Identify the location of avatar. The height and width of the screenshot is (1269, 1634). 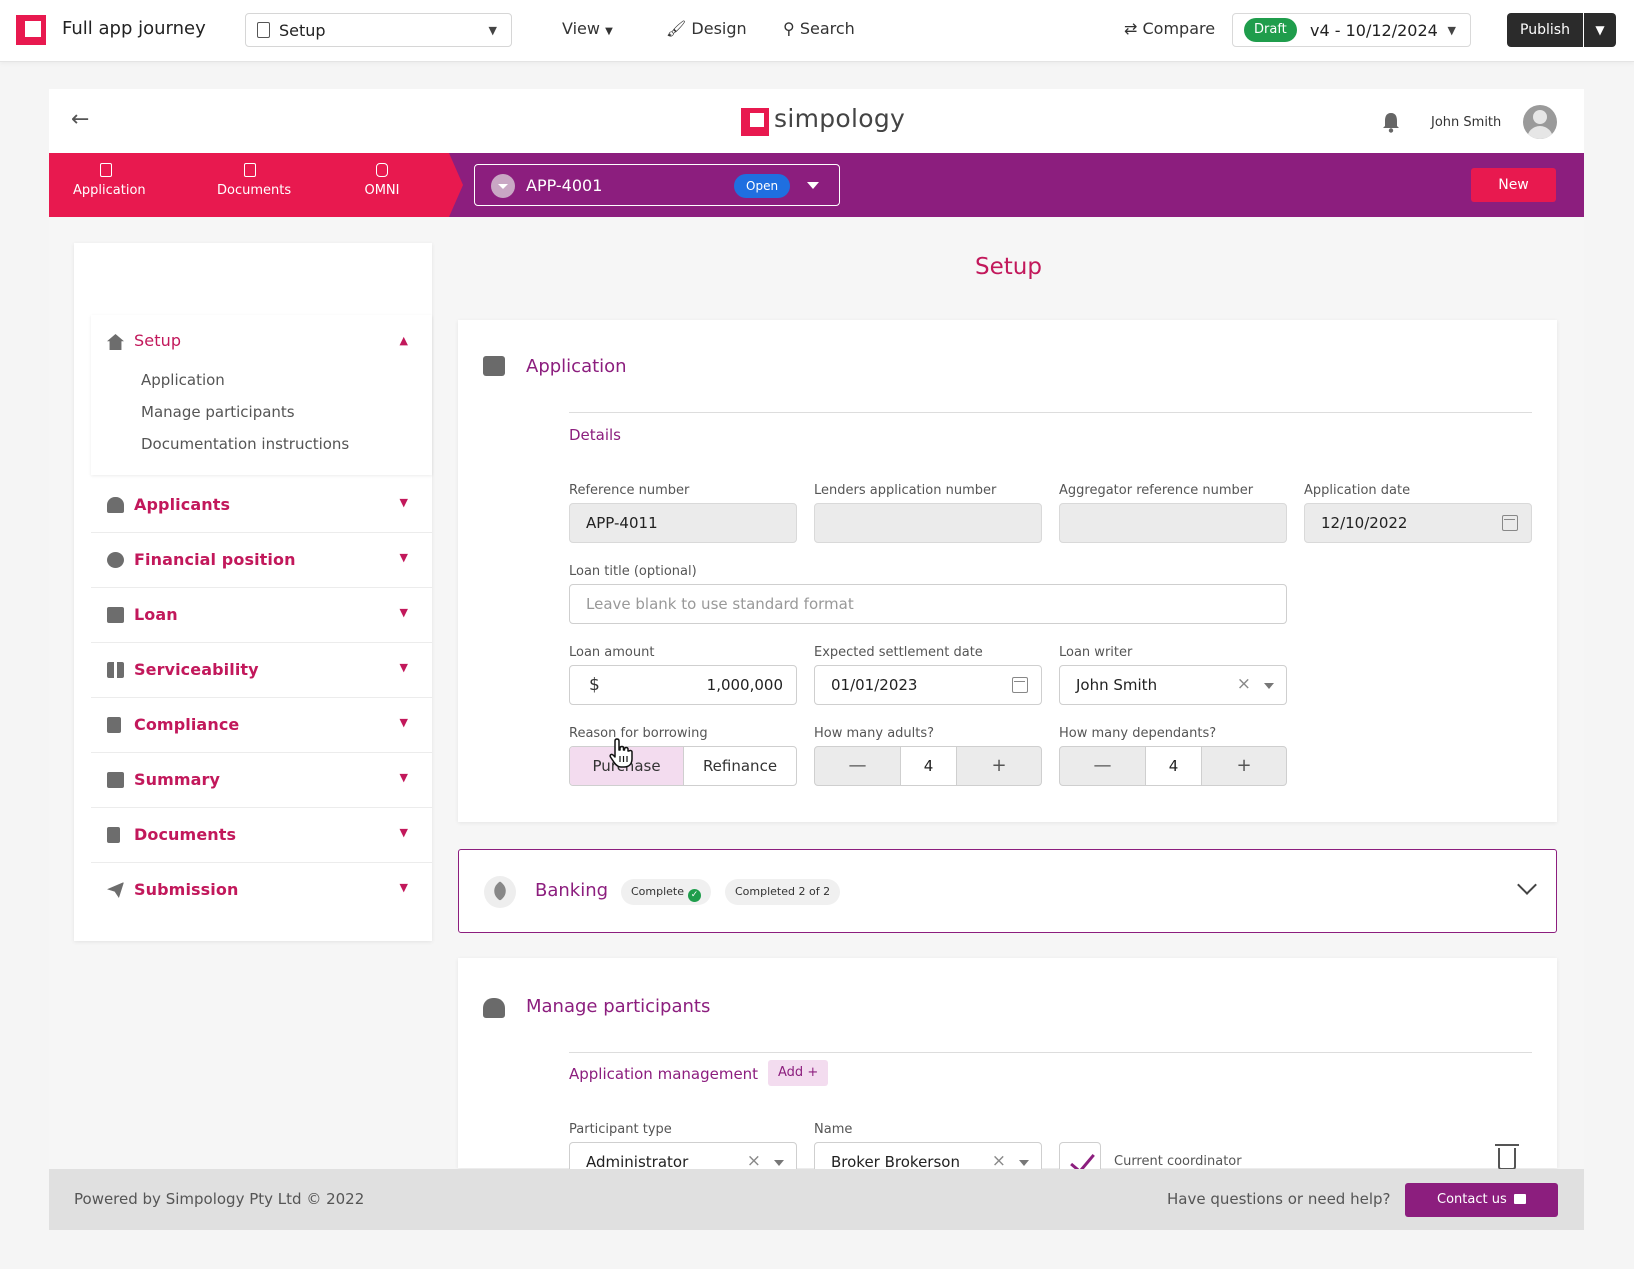
(1540, 122).